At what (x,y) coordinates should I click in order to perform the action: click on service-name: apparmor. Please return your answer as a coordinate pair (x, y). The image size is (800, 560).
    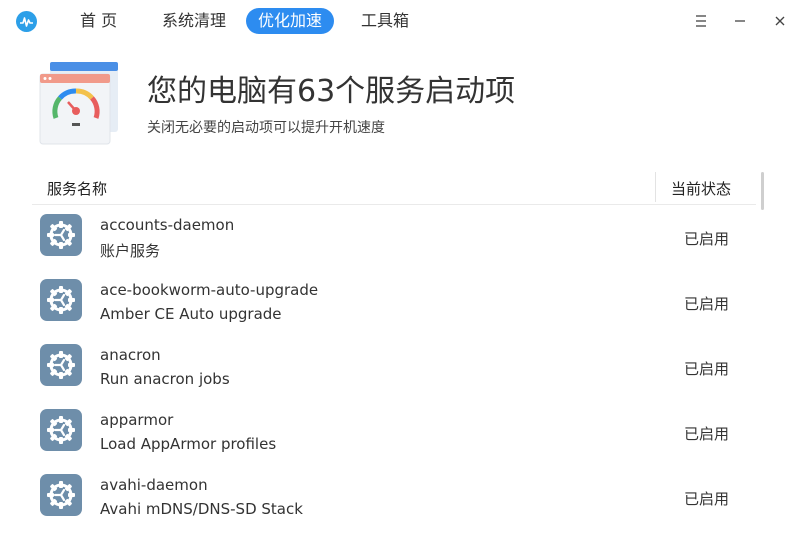
    Looking at the image, I should click on (137, 420).